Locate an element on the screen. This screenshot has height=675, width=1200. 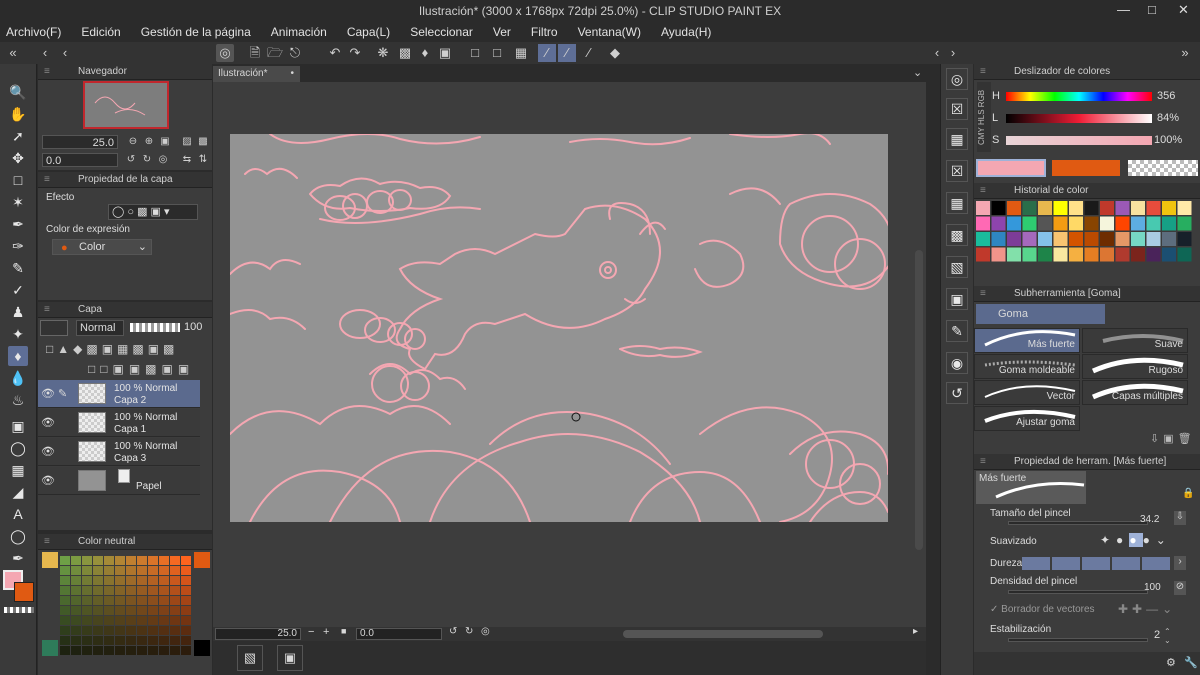
vertical-scrollbar is located at coordinates (919, 400).